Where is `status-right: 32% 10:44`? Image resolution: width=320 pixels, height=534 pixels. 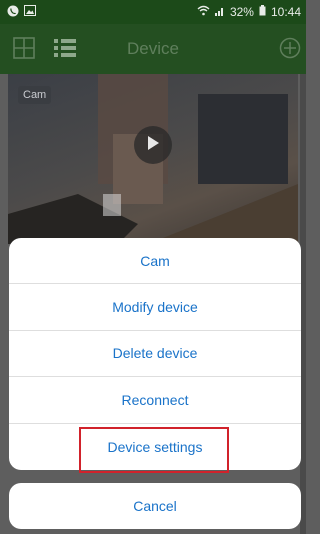
status-right: 32% 10:44 is located at coordinates (249, 12).